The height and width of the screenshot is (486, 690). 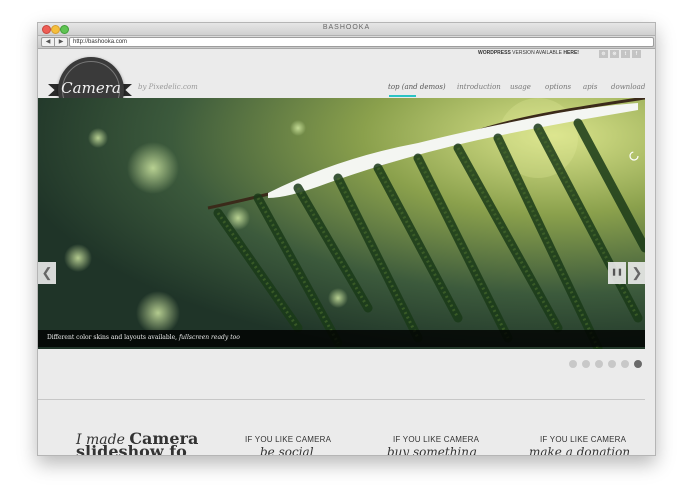 What do you see at coordinates (131, 449) in the screenshot?
I see `promo-heading-line2: slideshow fo` at bounding box center [131, 449].